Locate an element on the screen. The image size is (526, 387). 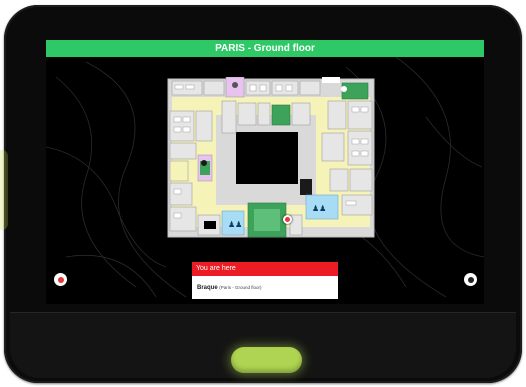
compass-icon is located at coordinates (470, 279).